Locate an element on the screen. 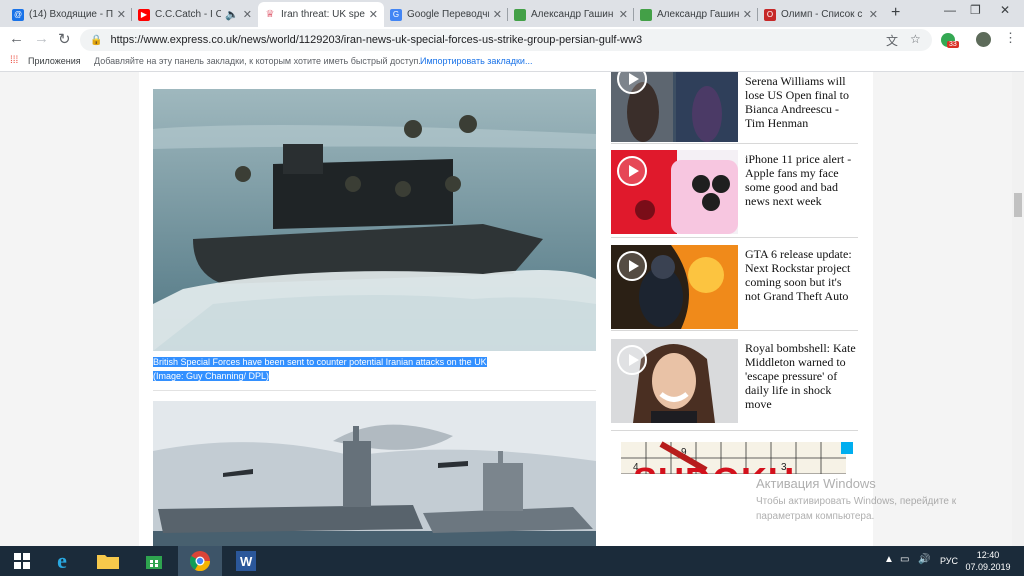 This screenshot has width=1024, height=576. tab-express-active: ♕ Iran threat: UK spe ✕ is located at coordinates (321, 14).